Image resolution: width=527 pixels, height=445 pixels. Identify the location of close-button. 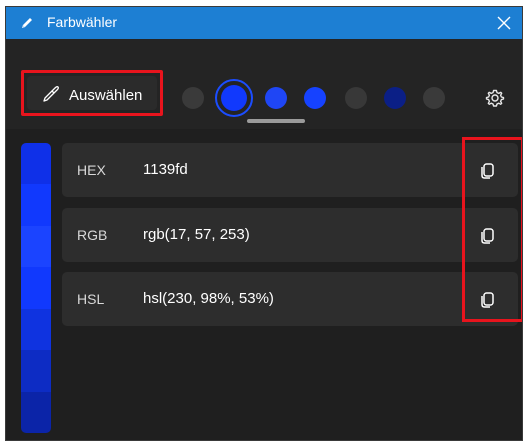
(504, 23).